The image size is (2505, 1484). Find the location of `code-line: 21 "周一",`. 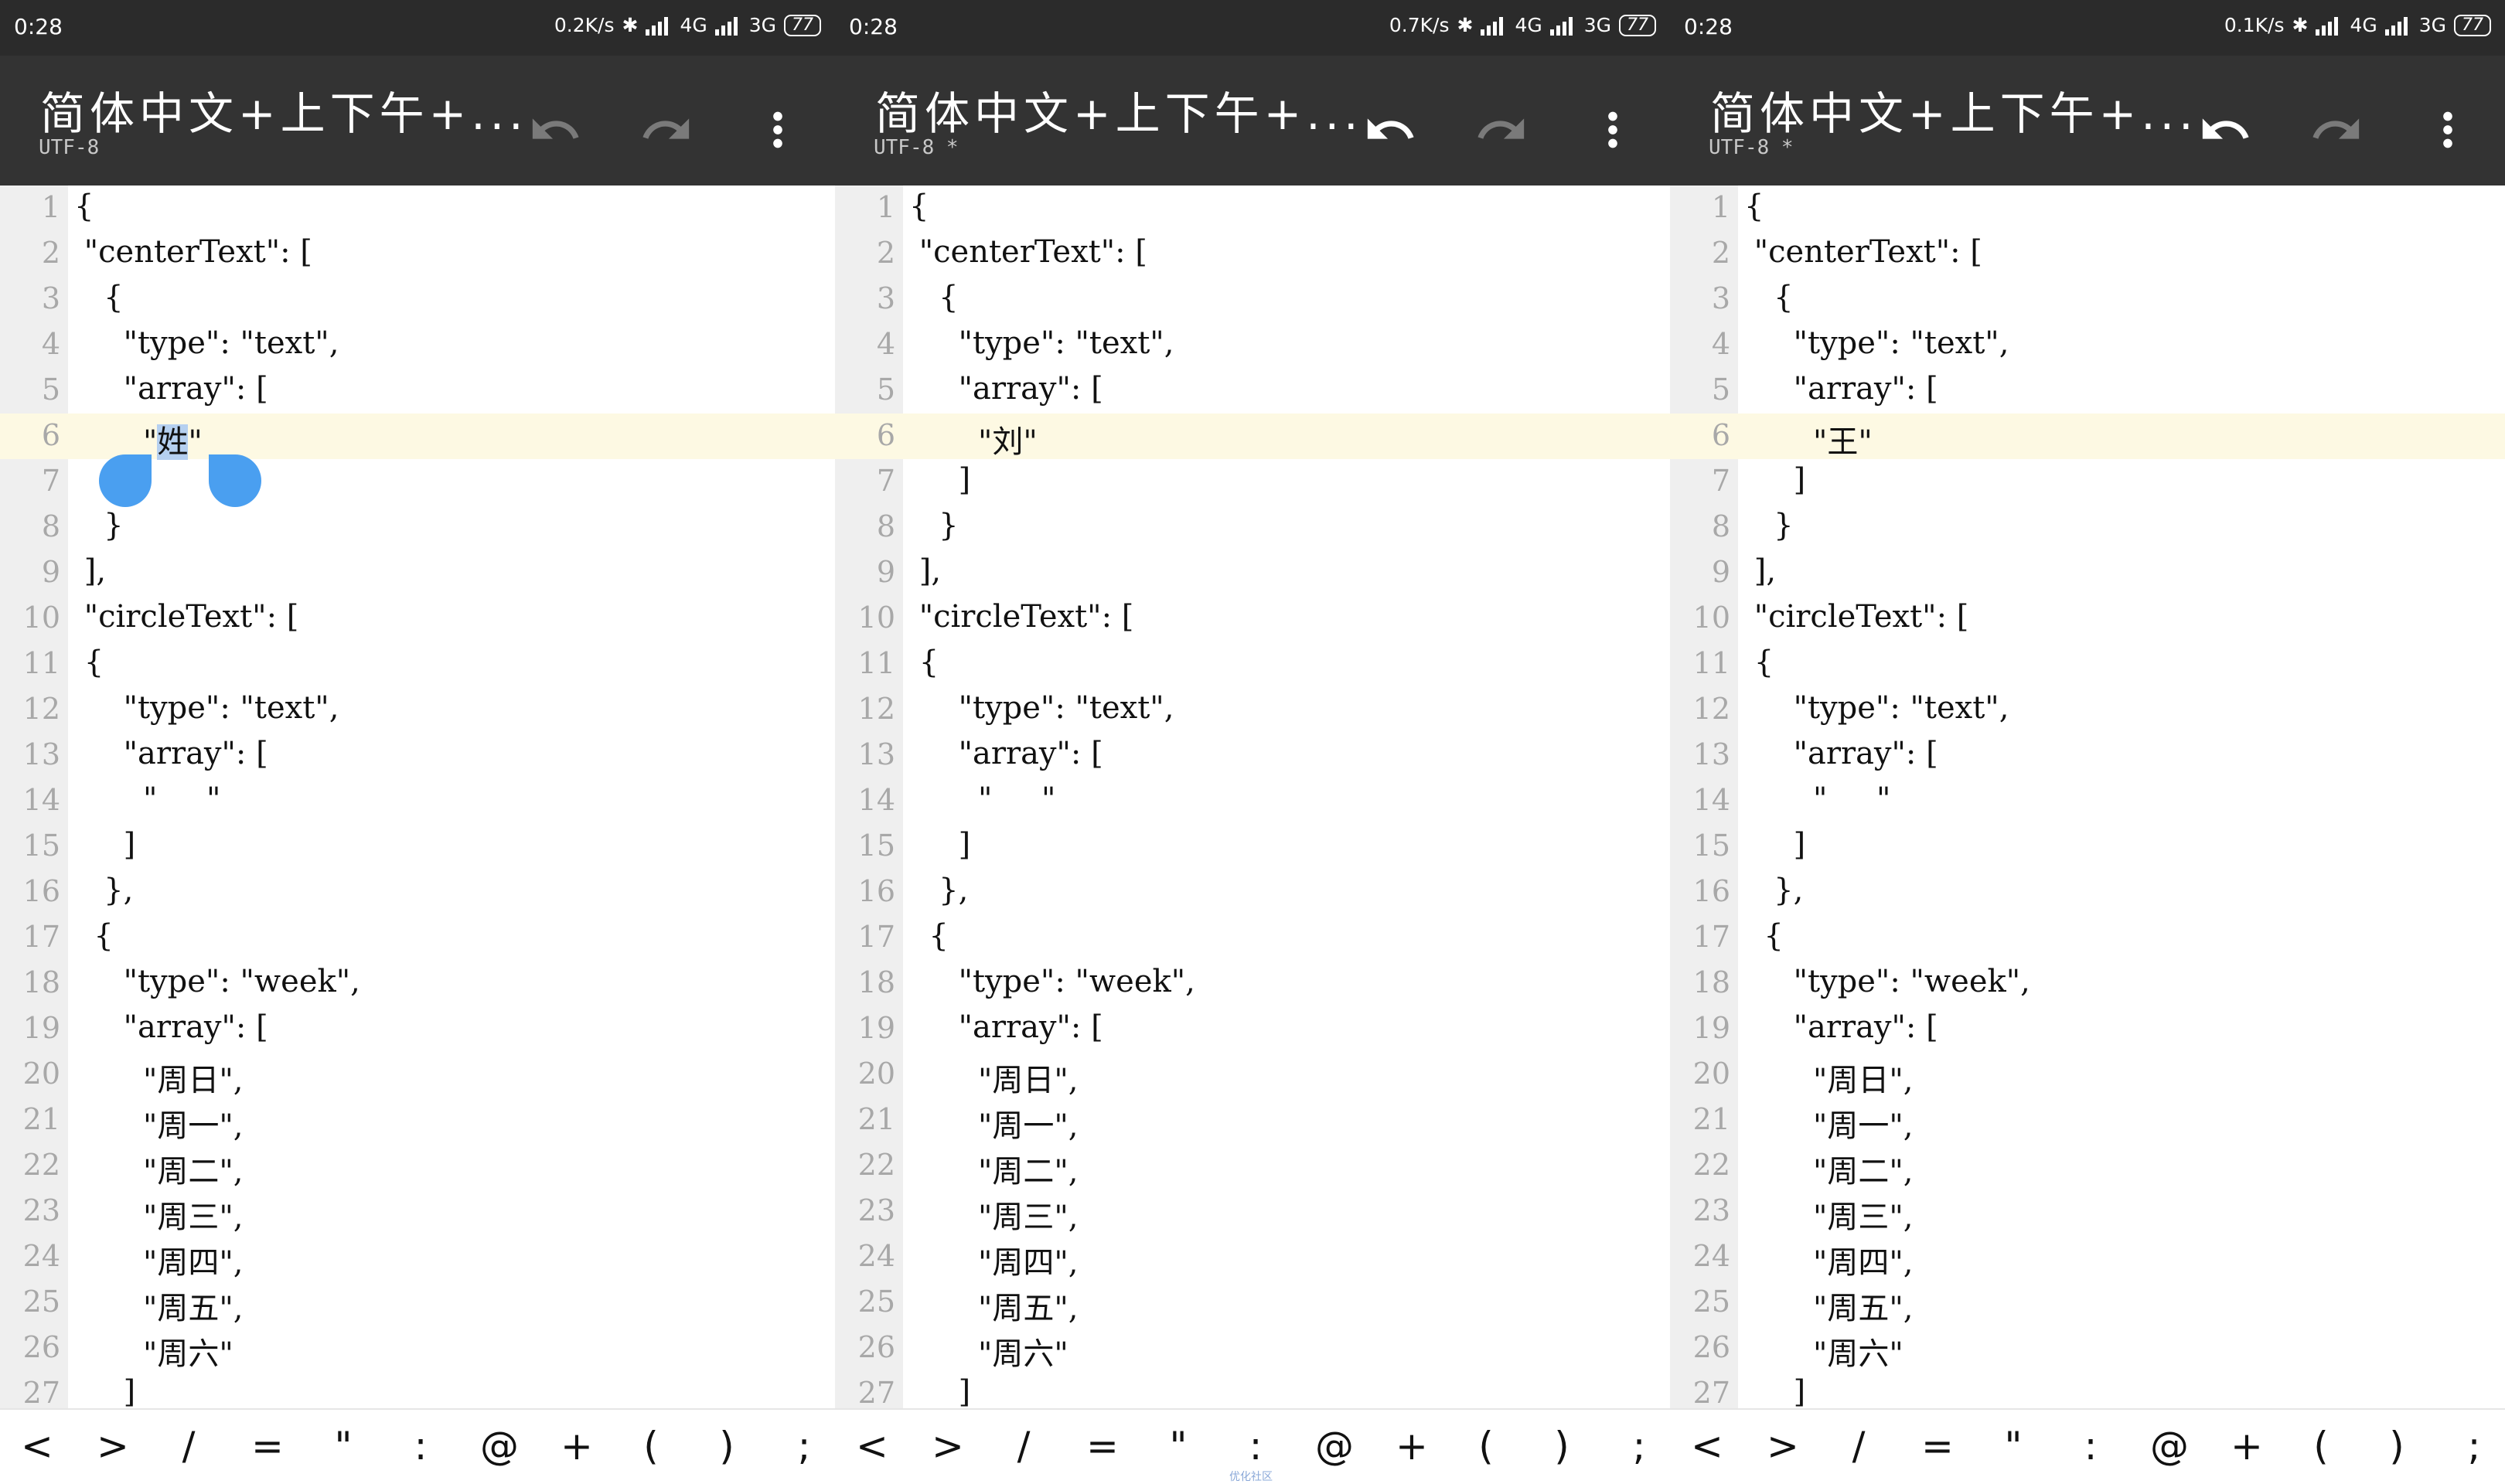

code-line: 21 "周一", is located at coordinates (1252, 1121).